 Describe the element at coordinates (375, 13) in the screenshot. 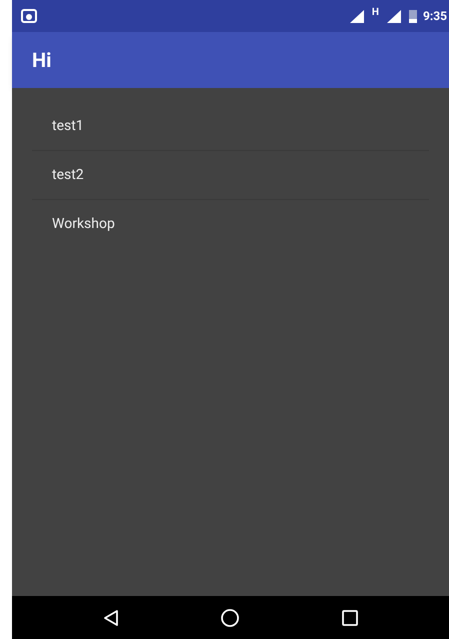

I see `network-type: H` at that location.